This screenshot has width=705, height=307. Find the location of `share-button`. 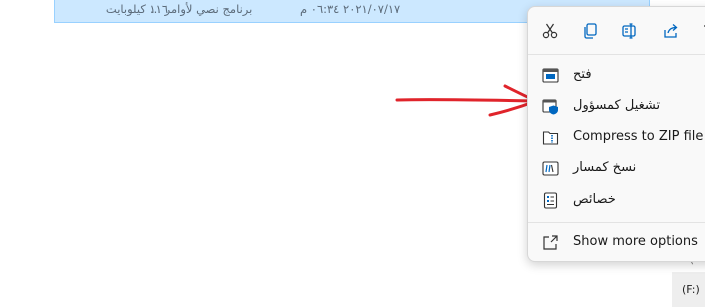

share-button is located at coordinates (671, 31).